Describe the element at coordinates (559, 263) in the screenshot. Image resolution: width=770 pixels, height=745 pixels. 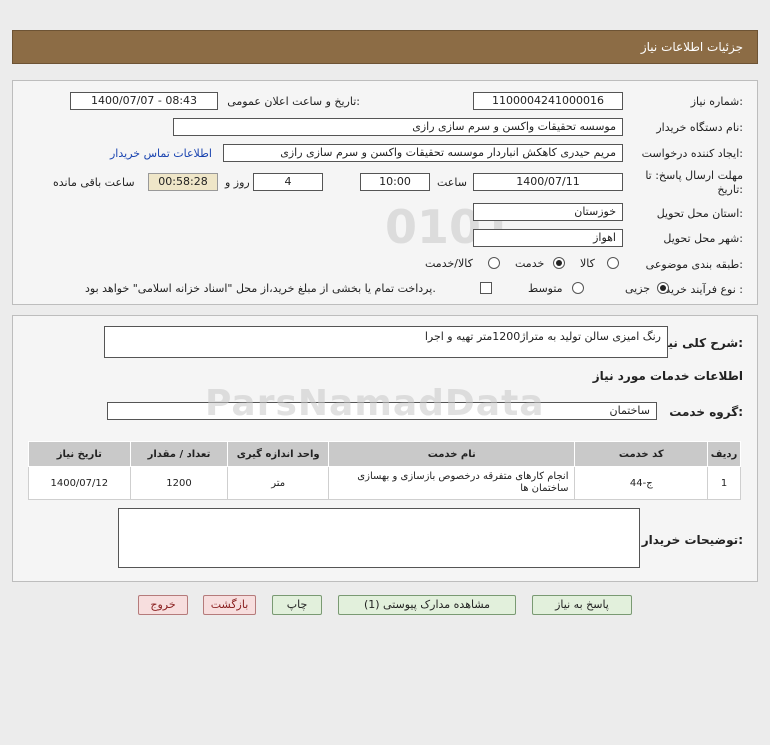
I see `category-radio-service` at that location.